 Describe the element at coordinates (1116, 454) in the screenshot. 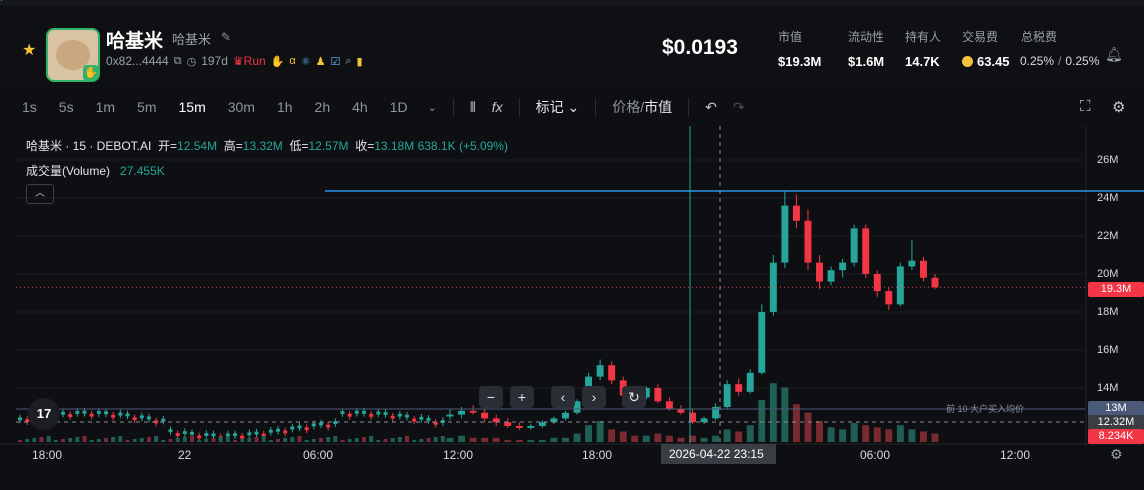

I see `axis-settings-icon: ⚙` at that location.